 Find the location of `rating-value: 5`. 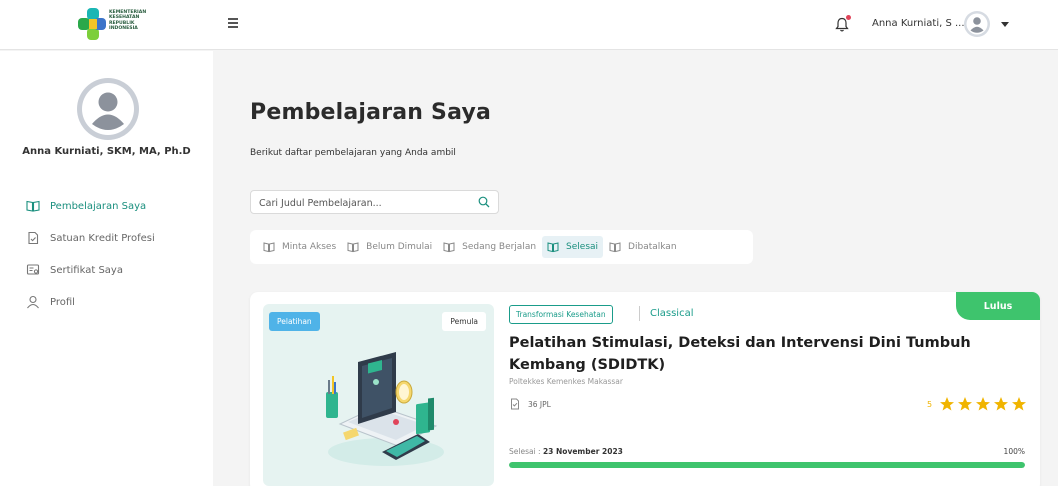

rating-value: 5 is located at coordinates (930, 404).